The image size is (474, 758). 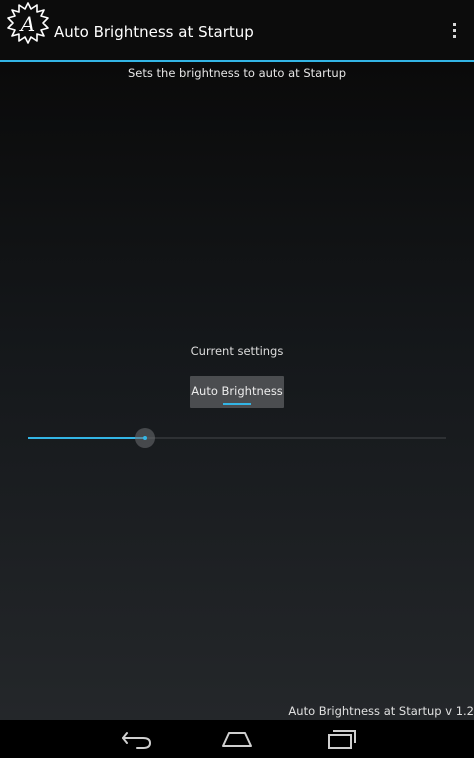 I want to click on auto-brightness-button: Auto Brightness, so click(x=237, y=392).